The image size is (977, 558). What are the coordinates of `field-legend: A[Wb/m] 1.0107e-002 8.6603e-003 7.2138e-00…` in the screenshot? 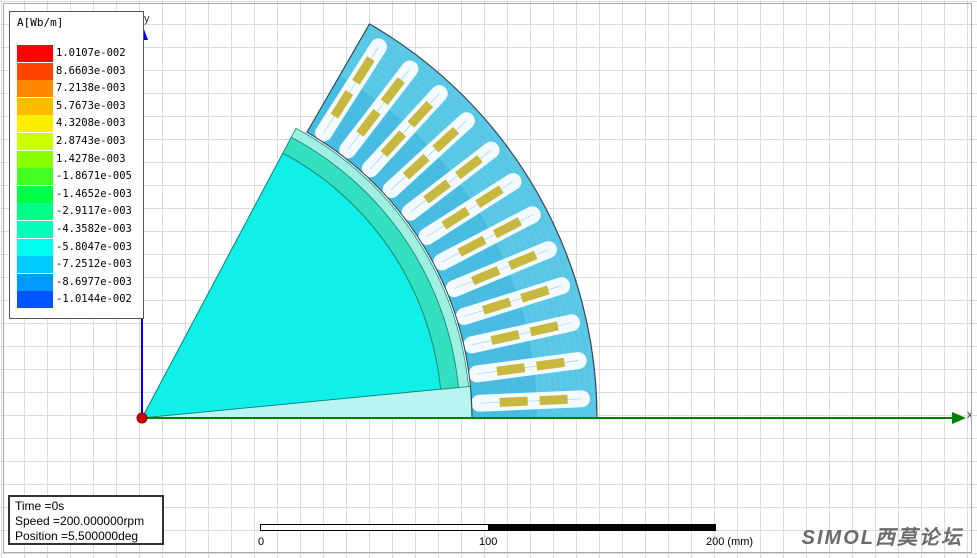 It's located at (76, 165).